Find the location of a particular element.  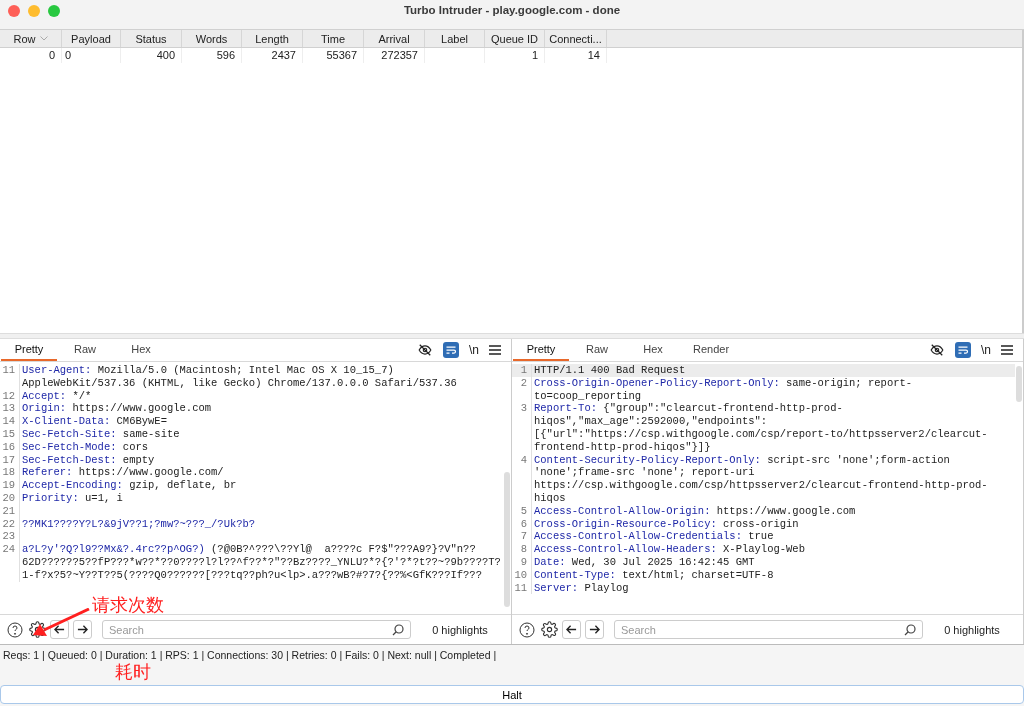

window-title: Turbo Intruder - play.google.com - done is located at coordinates (512, 10).